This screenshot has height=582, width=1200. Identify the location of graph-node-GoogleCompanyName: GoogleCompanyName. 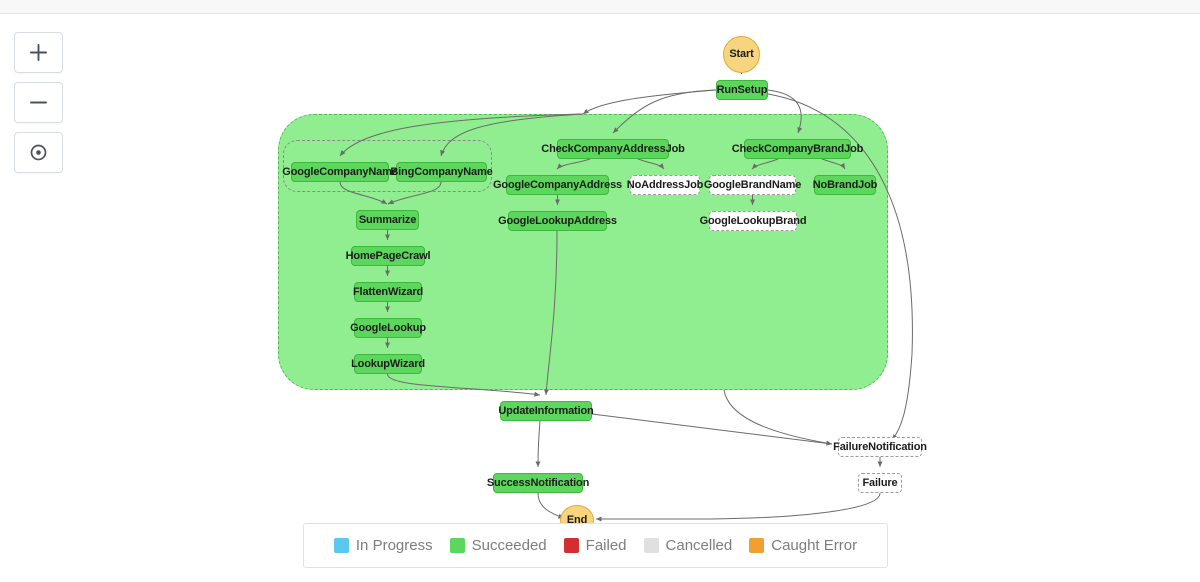
(340, 172).